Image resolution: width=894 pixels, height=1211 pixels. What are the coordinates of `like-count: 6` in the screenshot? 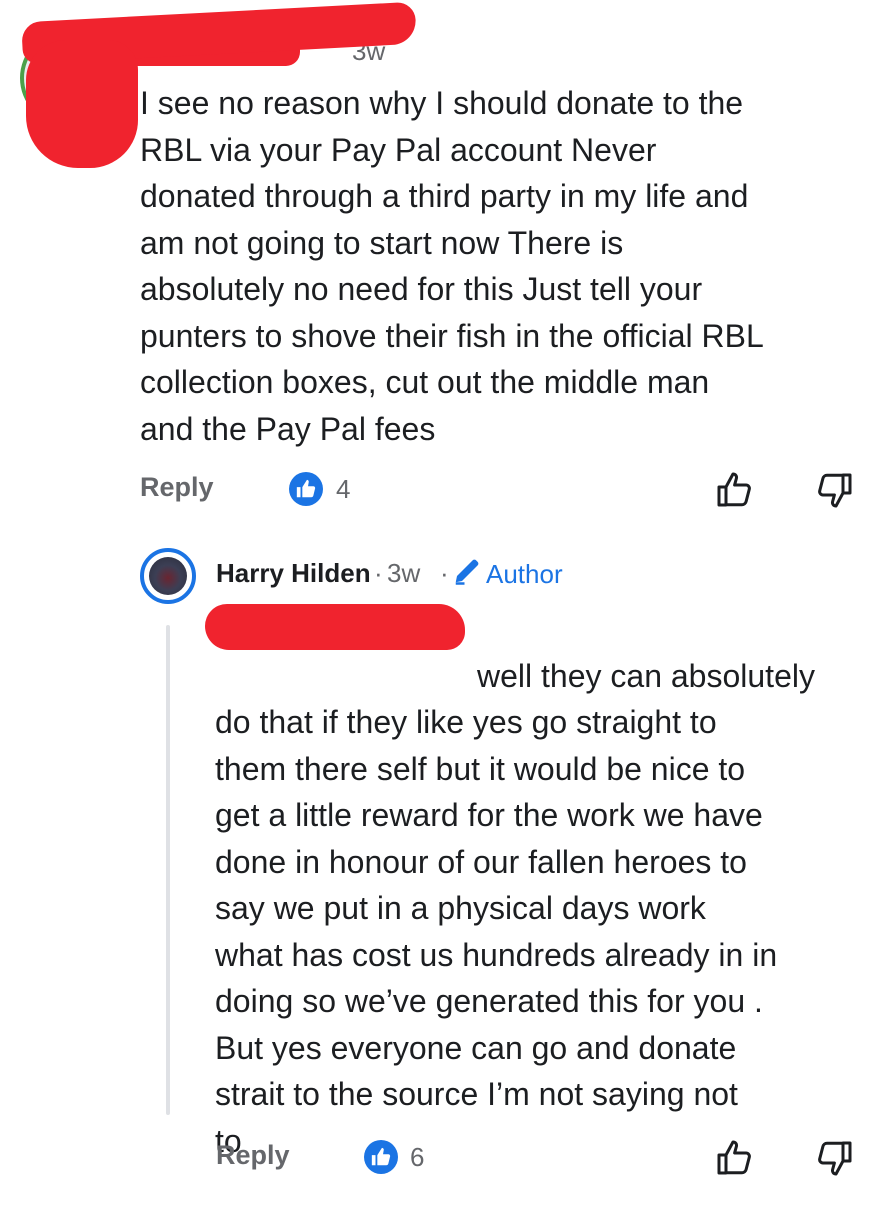 It's located at (417, 1157).